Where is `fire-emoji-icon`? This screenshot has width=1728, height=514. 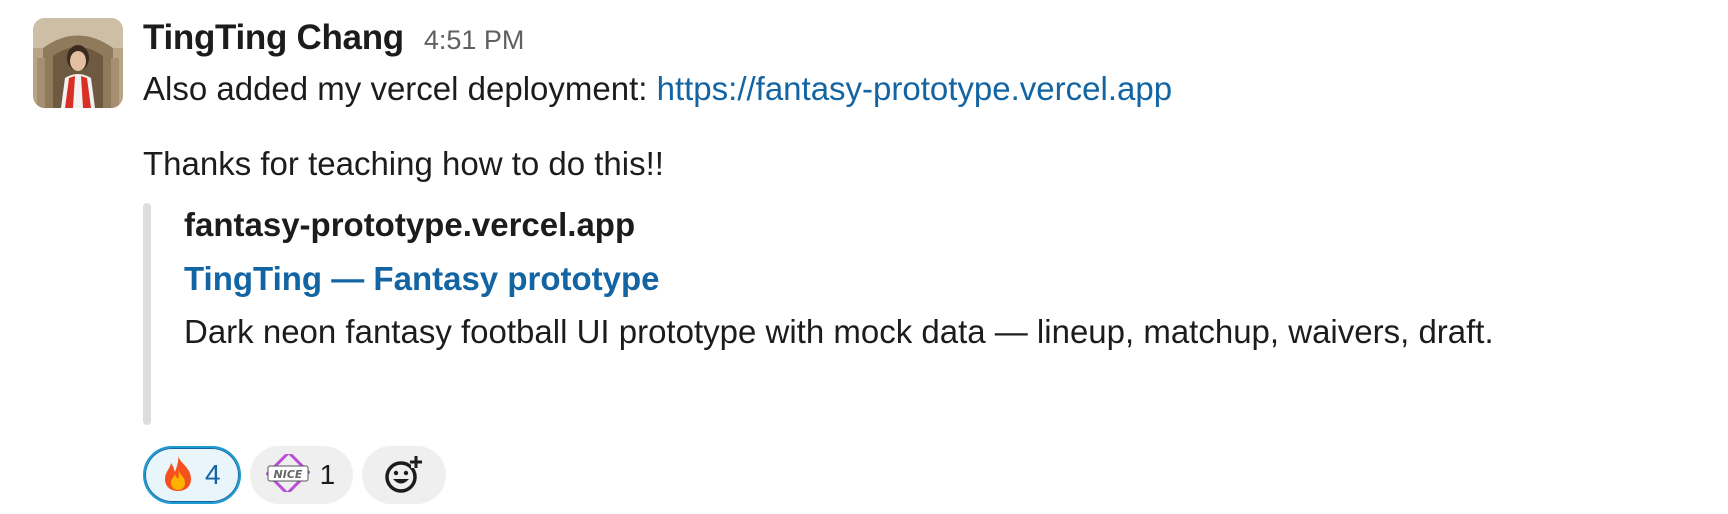
fire-emoji-icon is located at coordinates (178, 475).